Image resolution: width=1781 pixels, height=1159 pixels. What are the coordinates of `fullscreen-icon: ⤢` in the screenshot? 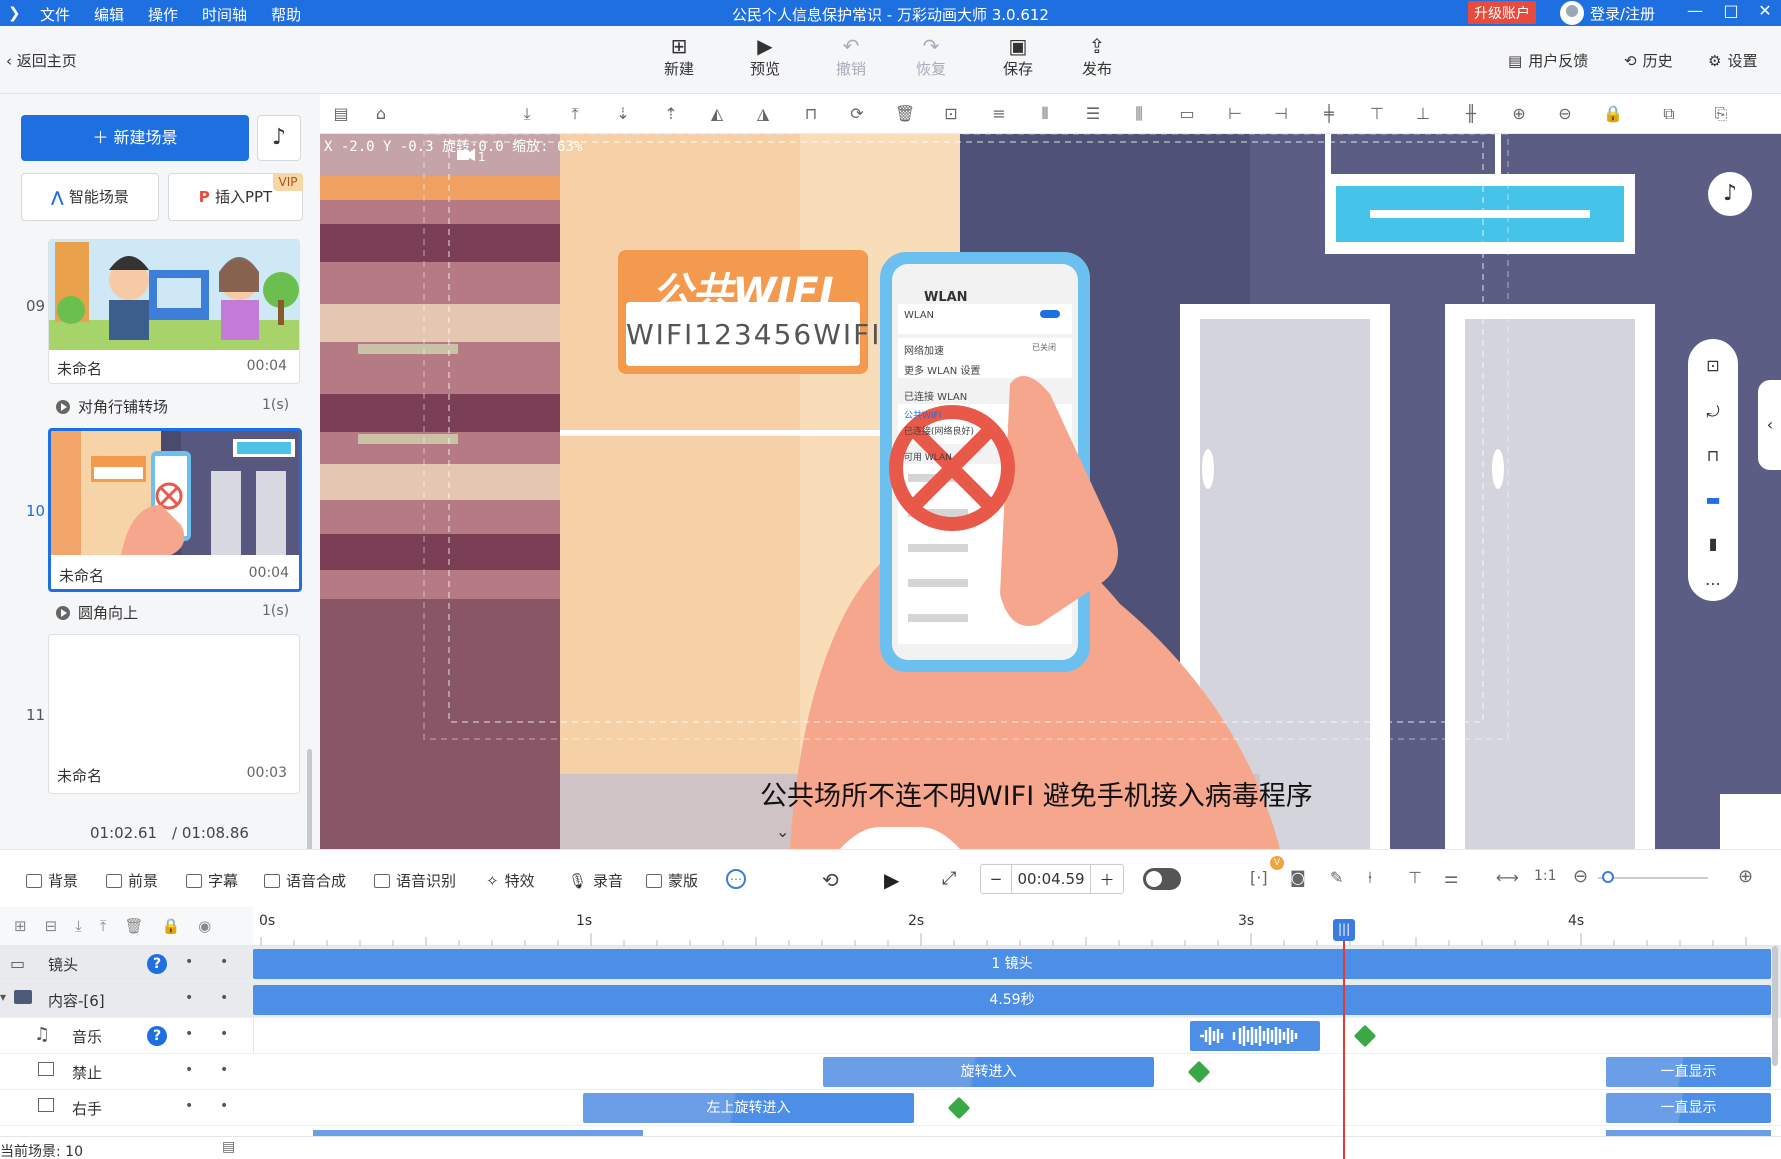 It's located at (949, 878).